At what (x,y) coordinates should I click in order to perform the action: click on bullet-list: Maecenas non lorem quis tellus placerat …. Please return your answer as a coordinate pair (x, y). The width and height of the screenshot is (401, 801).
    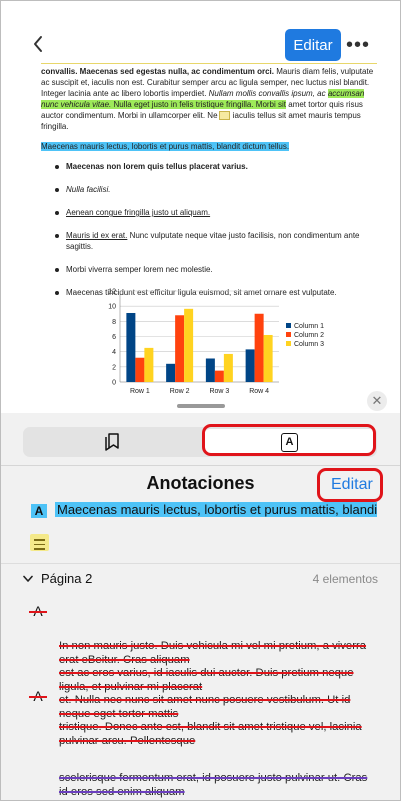
    Looking at the image, I should click on (209, 229).